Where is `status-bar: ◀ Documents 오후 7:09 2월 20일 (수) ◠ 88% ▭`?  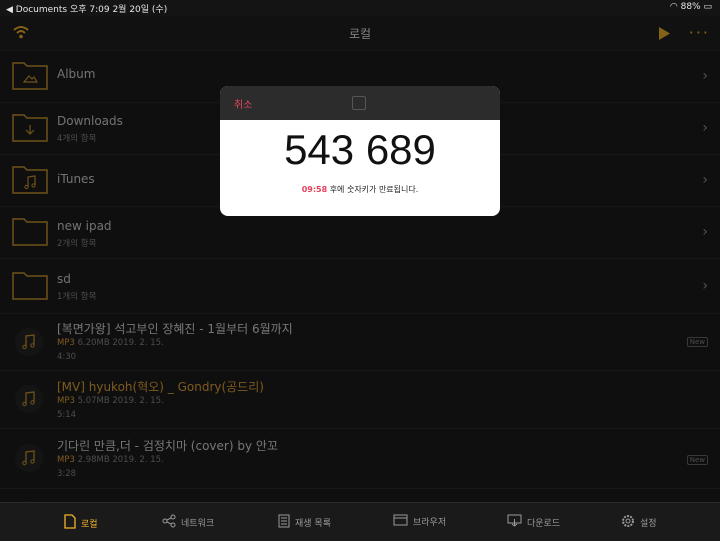 status-bar: ◀ Documents 오후 7:09 2월 20일 (수) ◠ 88% ▭ is located at coordinates (360, 8).